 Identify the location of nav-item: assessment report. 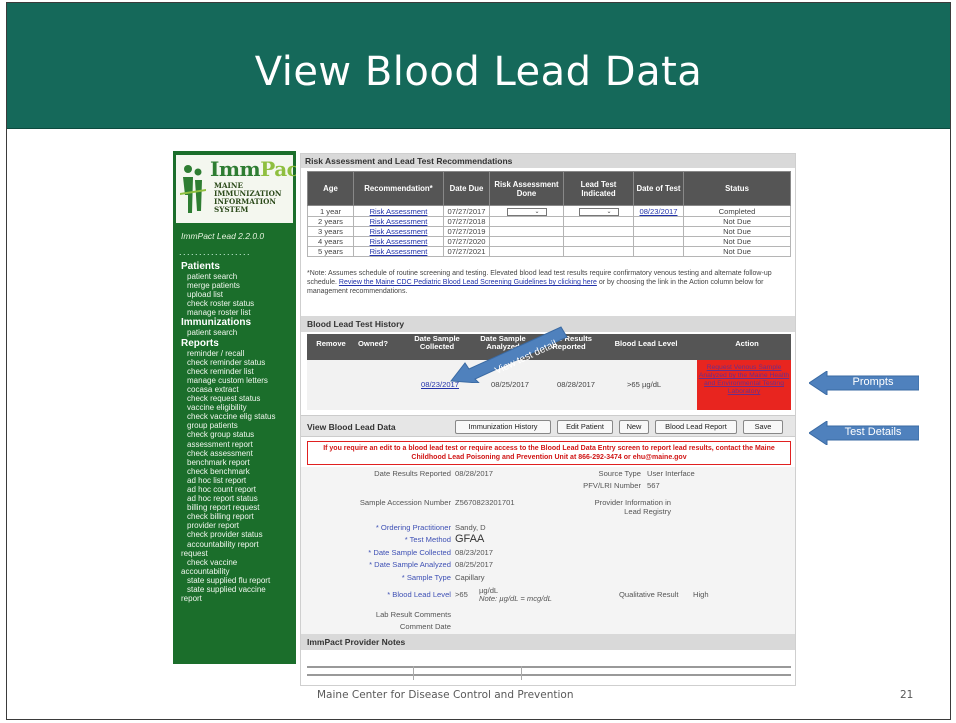
(238, 444).